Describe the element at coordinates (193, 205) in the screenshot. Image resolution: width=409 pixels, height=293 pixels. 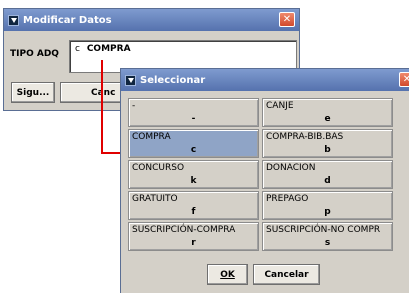
I see `option-cell: GRATUITO f` at that location.